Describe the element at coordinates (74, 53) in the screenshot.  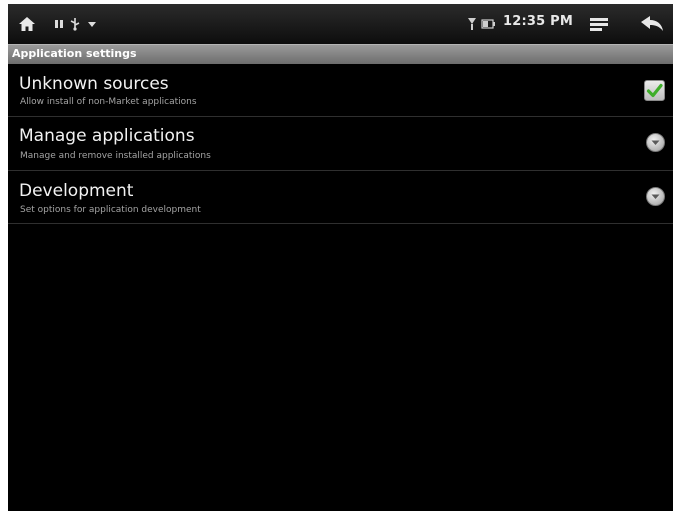
I see `section-header-label: Application settings` at that location.